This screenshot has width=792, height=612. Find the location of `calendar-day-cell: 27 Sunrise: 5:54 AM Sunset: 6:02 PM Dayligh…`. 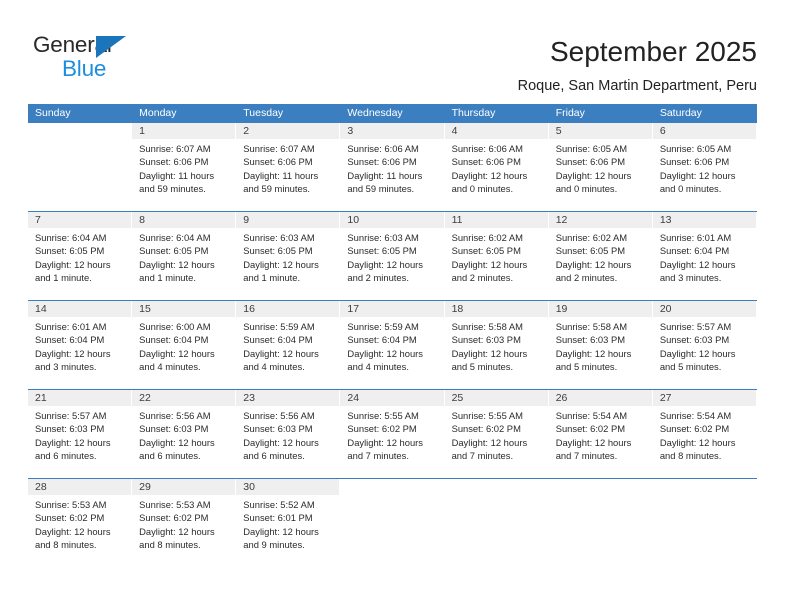

calendar-day-cell: 27 Sunrise: 5:54 AM Sunset: 6:02 PM Dayligh… is located at coordinates (704, 434).